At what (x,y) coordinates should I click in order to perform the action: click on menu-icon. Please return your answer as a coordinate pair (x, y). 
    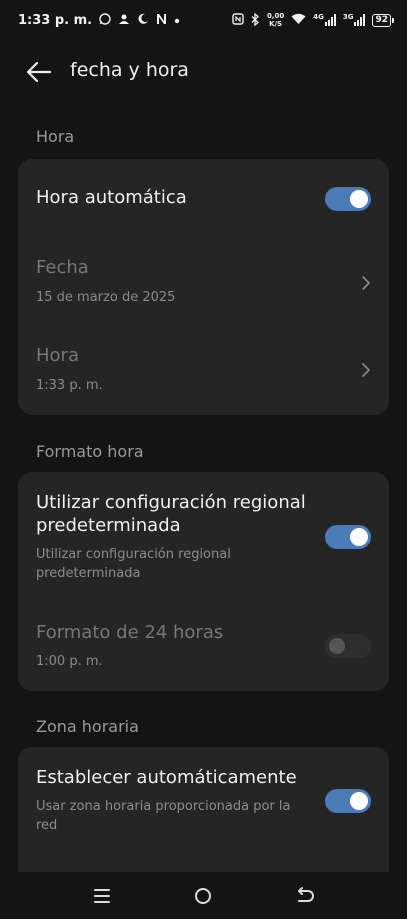
    Looking at the image, I should click on (102, 896).